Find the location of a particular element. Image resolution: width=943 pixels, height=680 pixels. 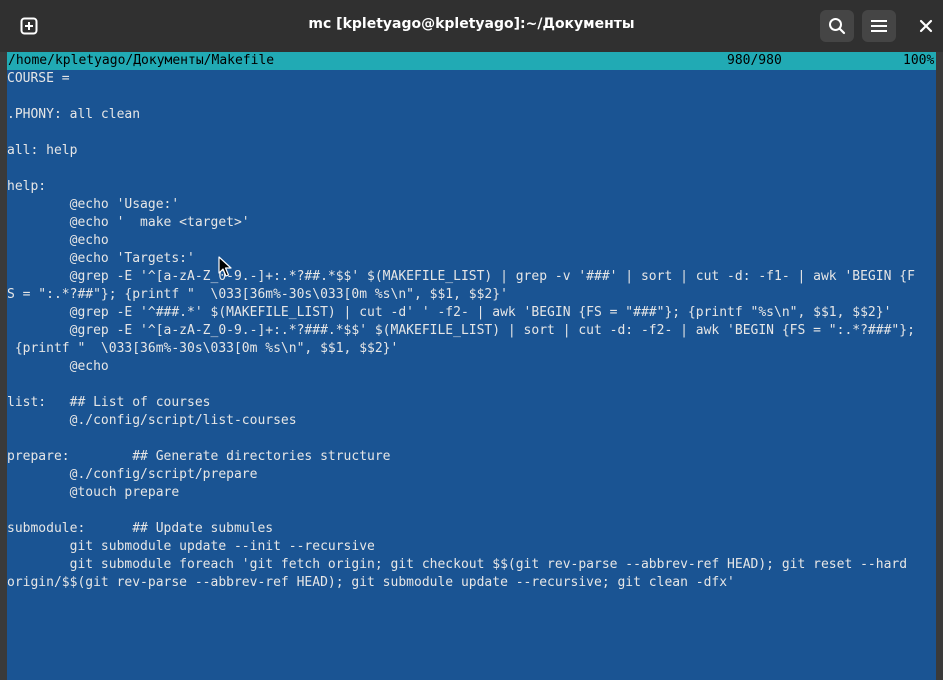

code-line: .PHONY: all clean is located at coordinates (74, 114).